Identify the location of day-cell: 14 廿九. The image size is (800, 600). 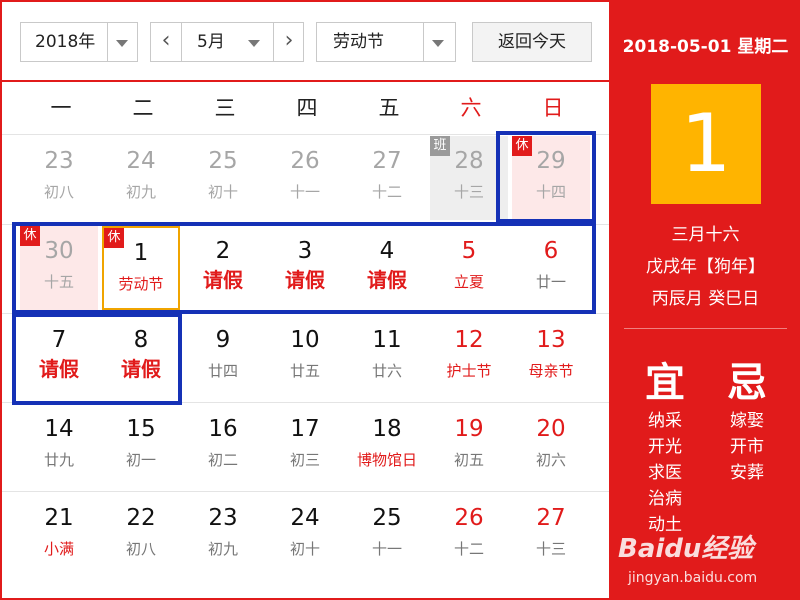
(59, 446).